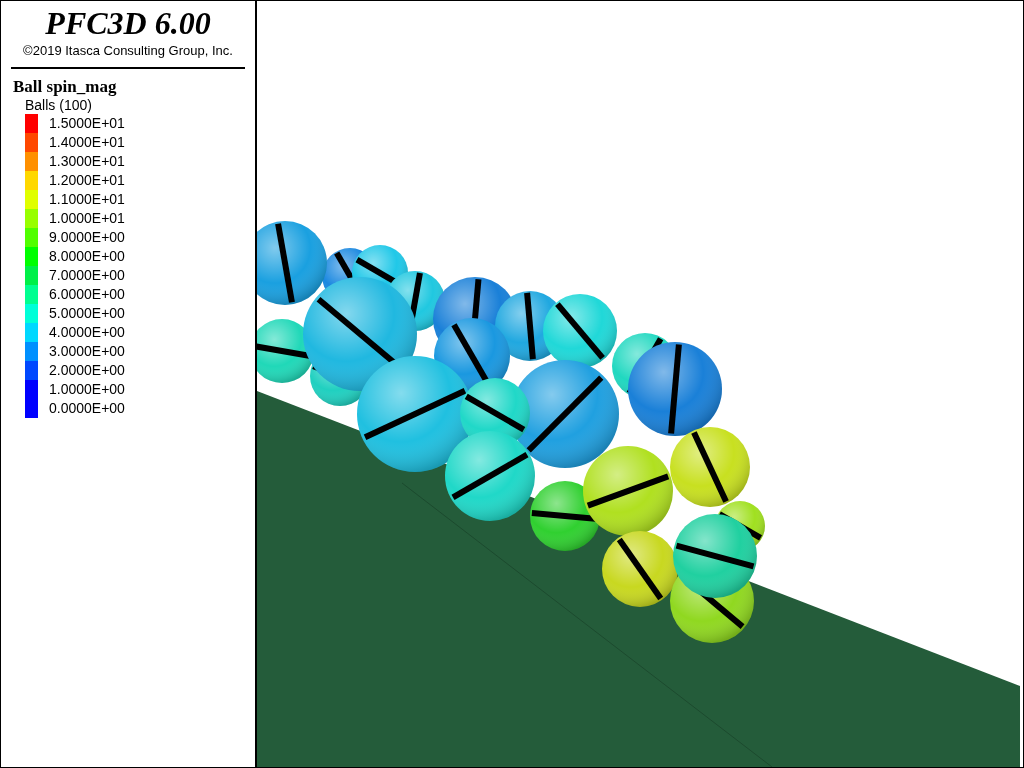  I want to click on legend-value: 9.0000E+00, so click(87, 237).